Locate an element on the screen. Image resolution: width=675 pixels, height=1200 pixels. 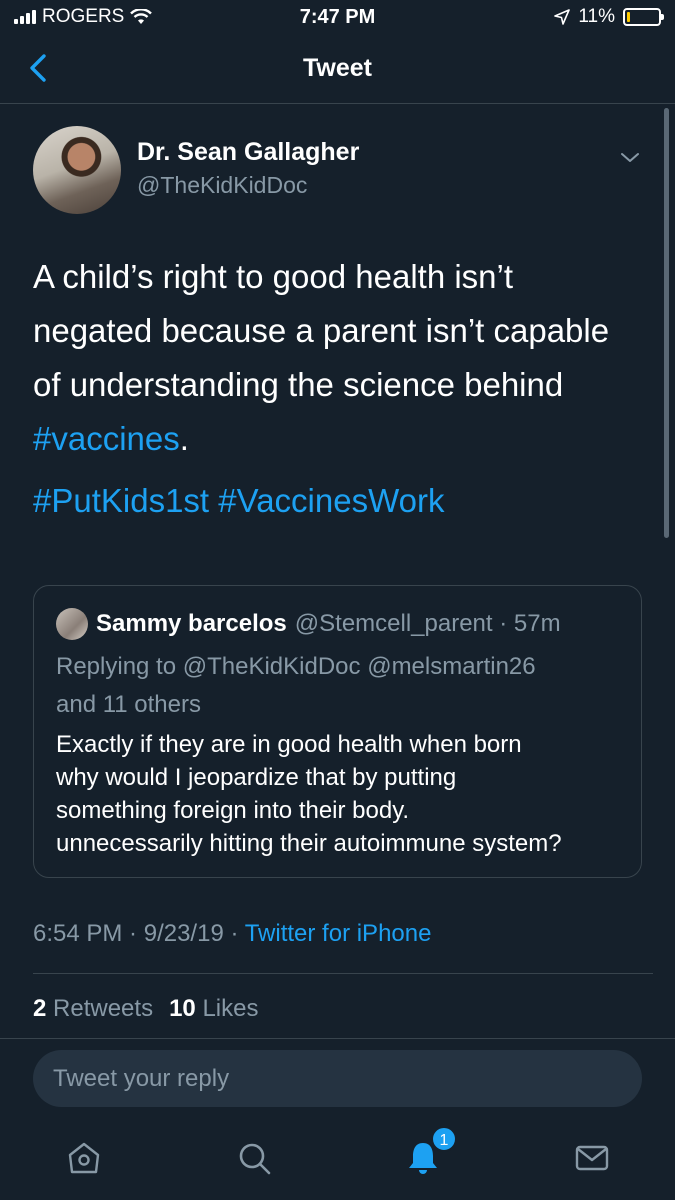
status-right: 11% is located at coordinates (609, 17).